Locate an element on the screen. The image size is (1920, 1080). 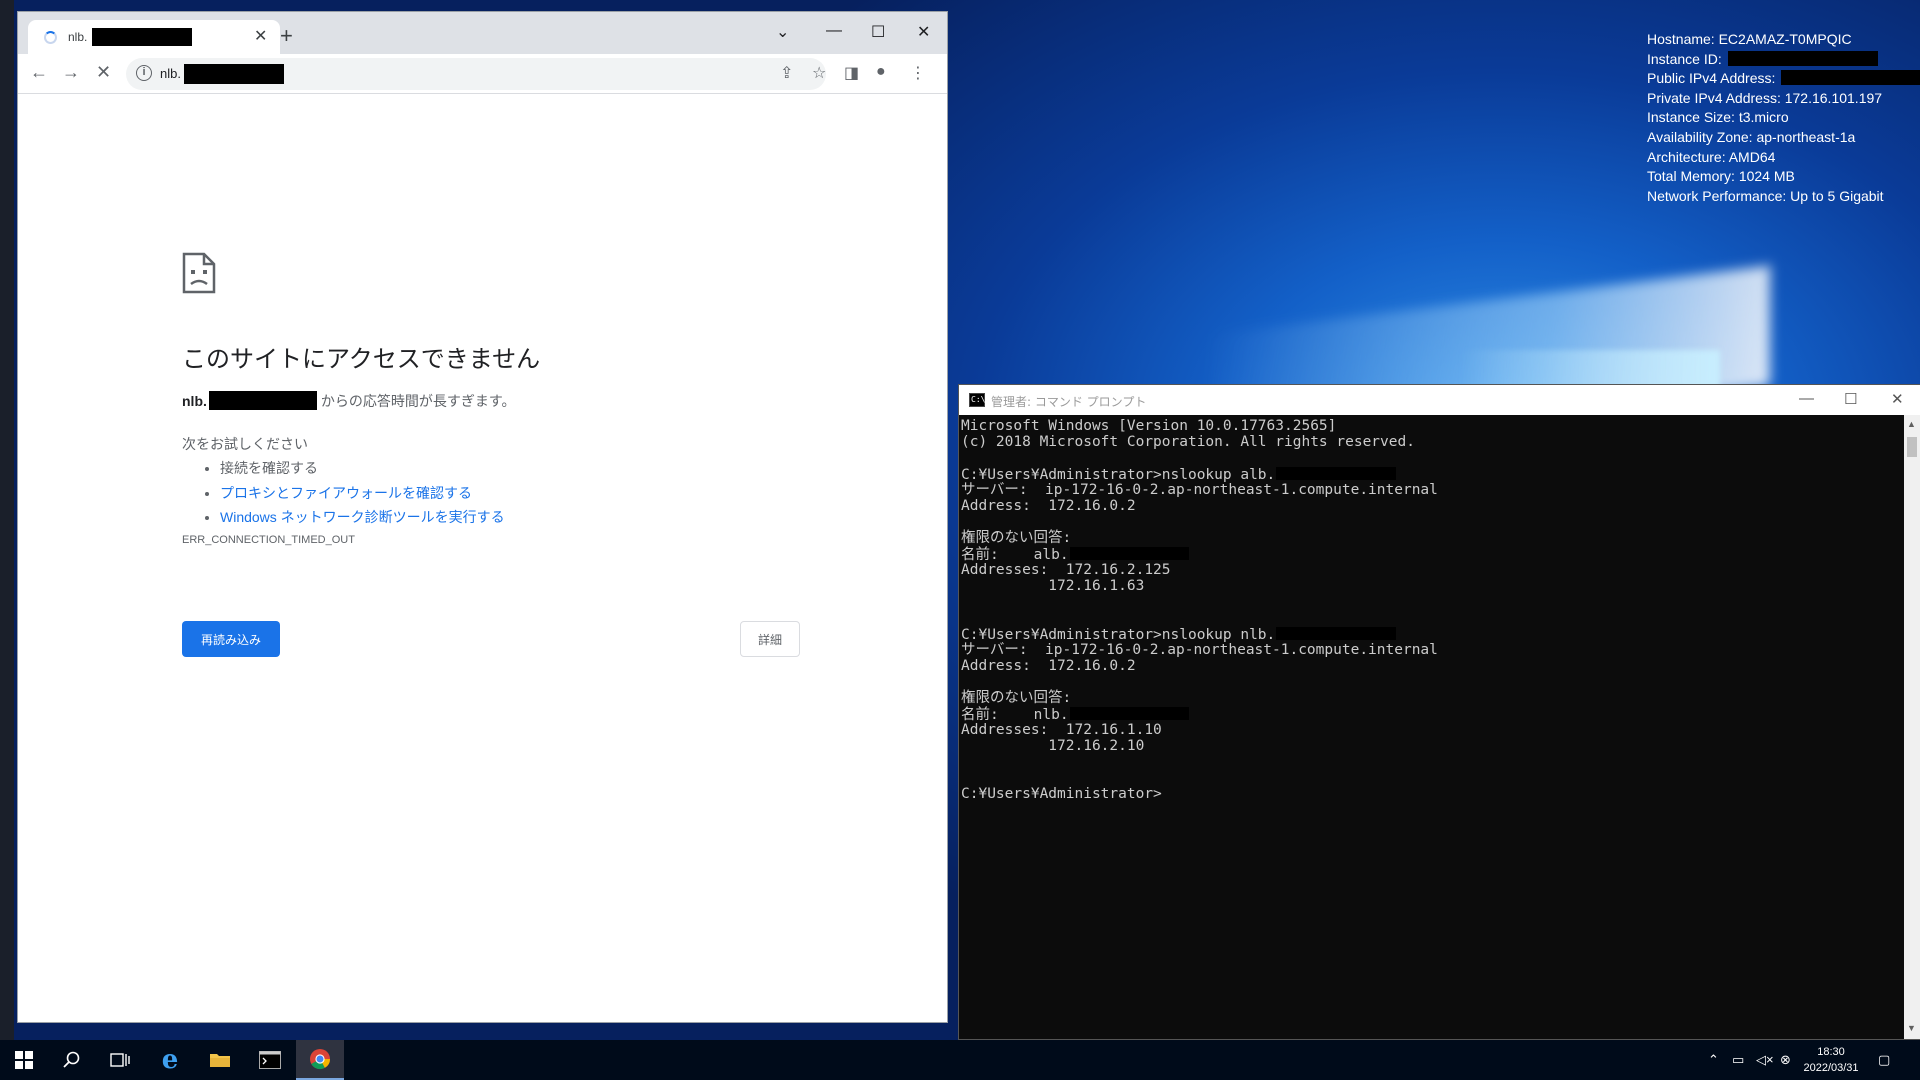
close-tab-icon: ✕ is located at coordinates (260, 36).